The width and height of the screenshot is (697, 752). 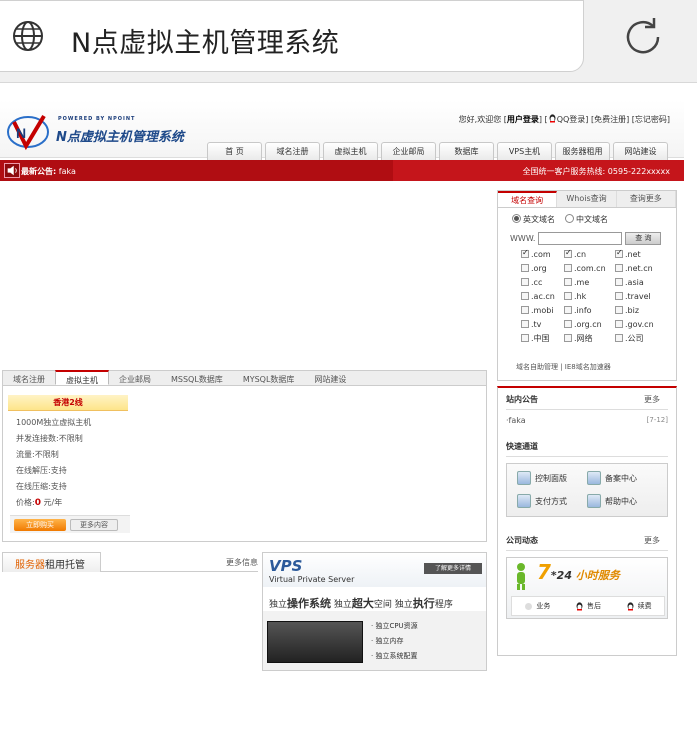 I want to click on slogan-part: 超大, so click(x=362, y=603).